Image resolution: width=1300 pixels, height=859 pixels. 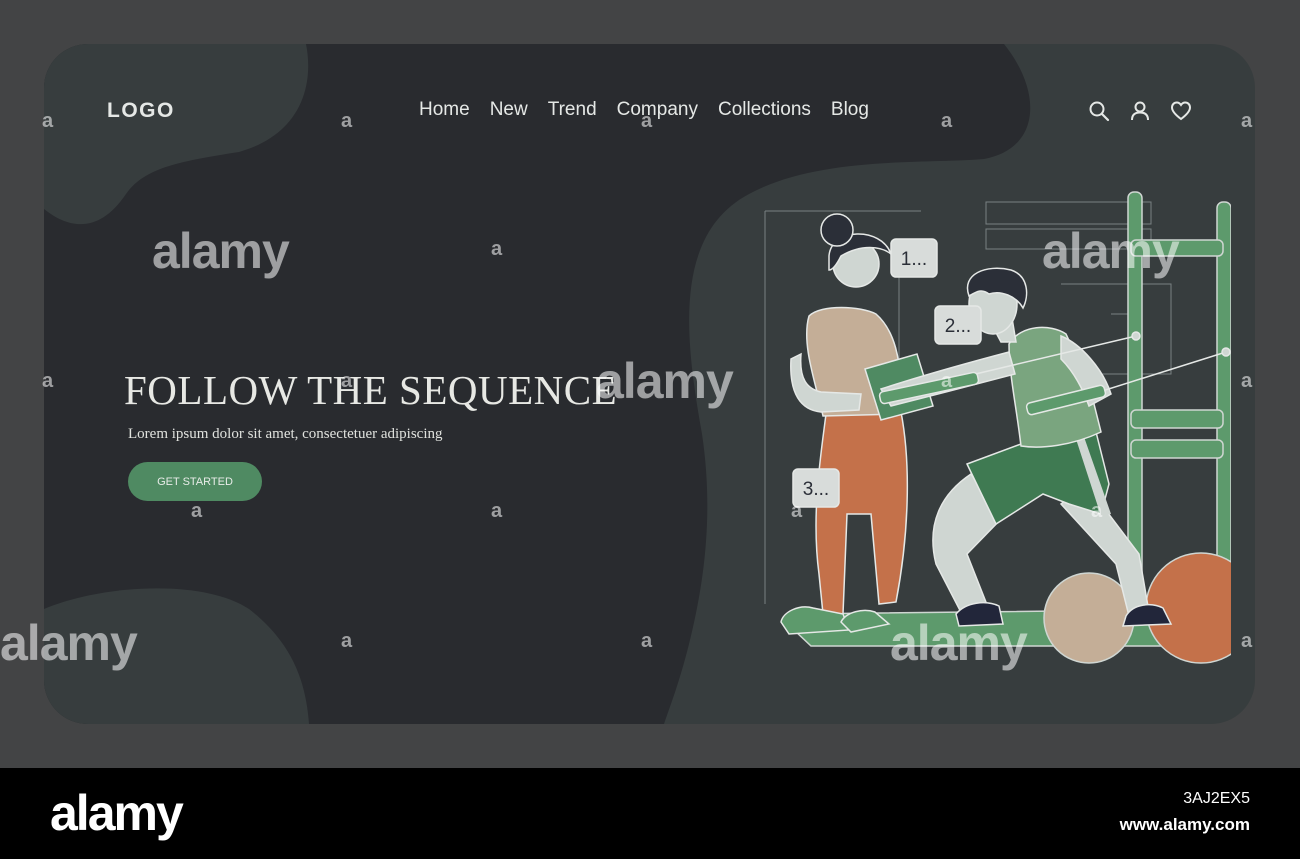 What do you see at coordinates (141, 111) in the screenshot?
I see `logo: LOGO` at bounding box center [141, 111].